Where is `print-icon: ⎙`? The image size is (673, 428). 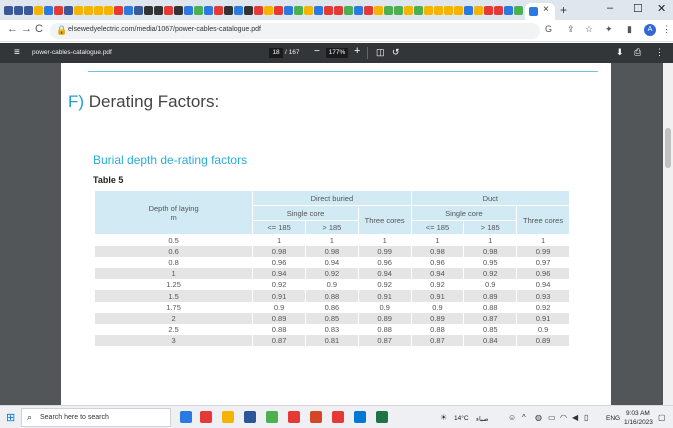 print-icon: ⎙ is located at coordinates (637, 52).